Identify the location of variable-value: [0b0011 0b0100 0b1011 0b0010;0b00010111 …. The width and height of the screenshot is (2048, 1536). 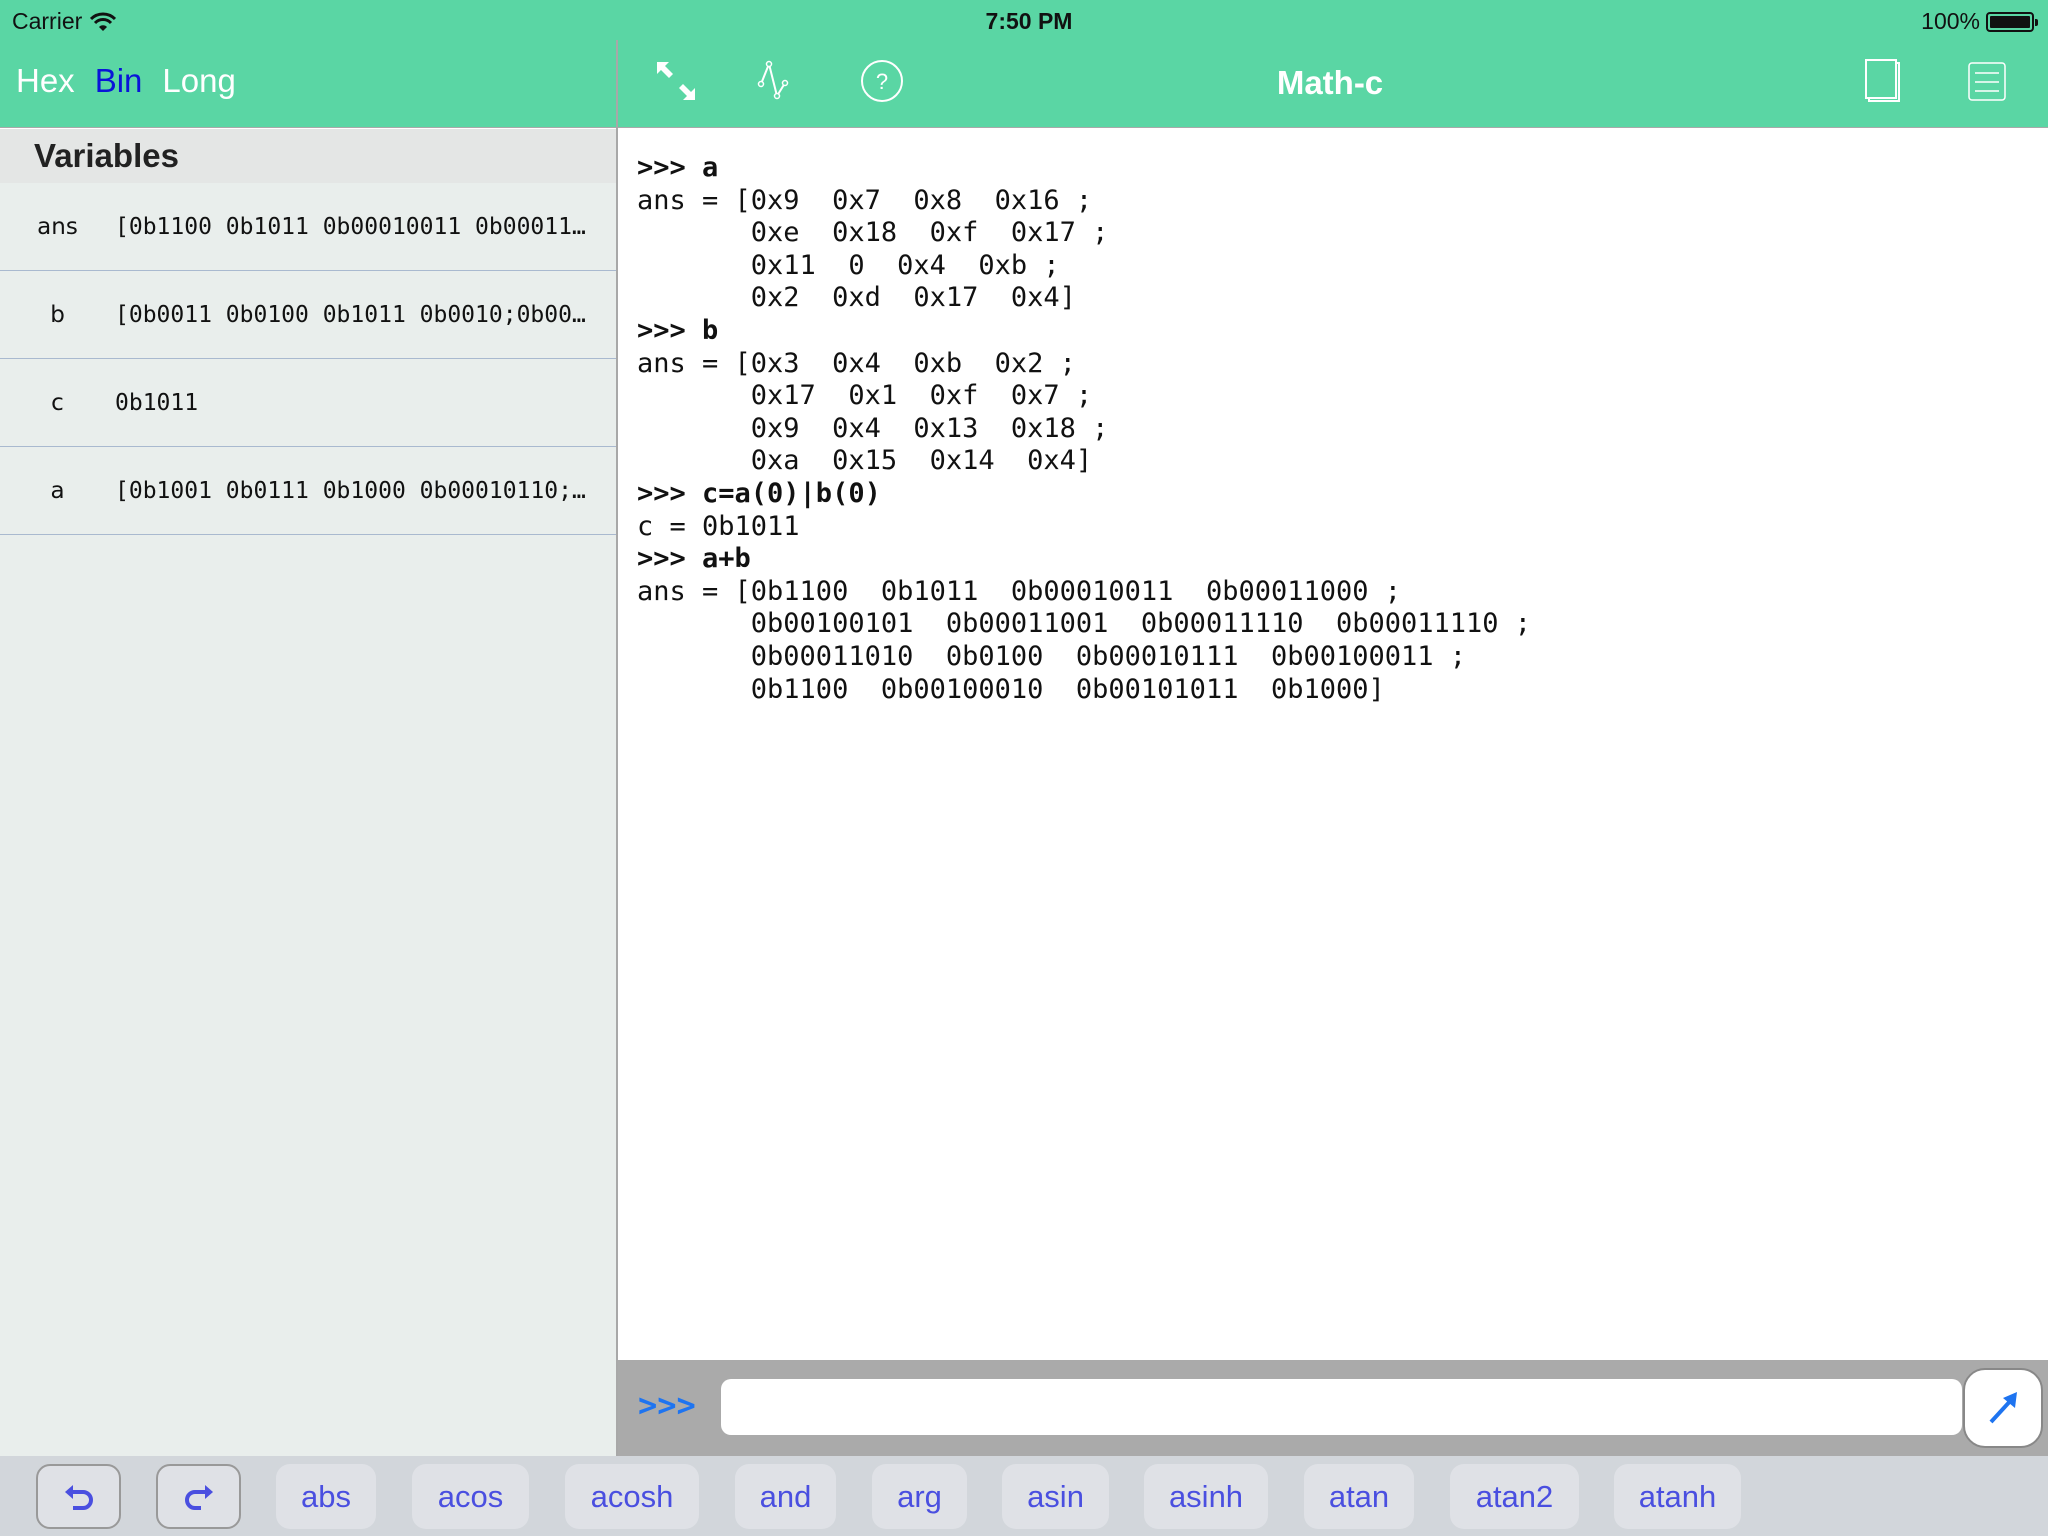
(353, 314).